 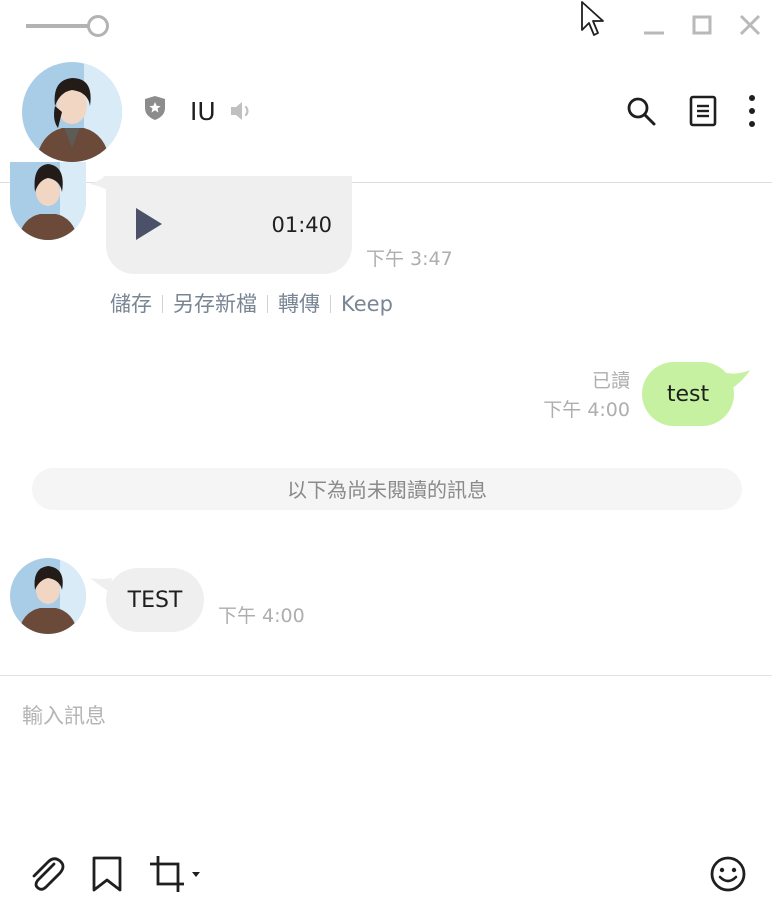 I want to click on forward-link: 轉傳, so click(x=299, y=304).